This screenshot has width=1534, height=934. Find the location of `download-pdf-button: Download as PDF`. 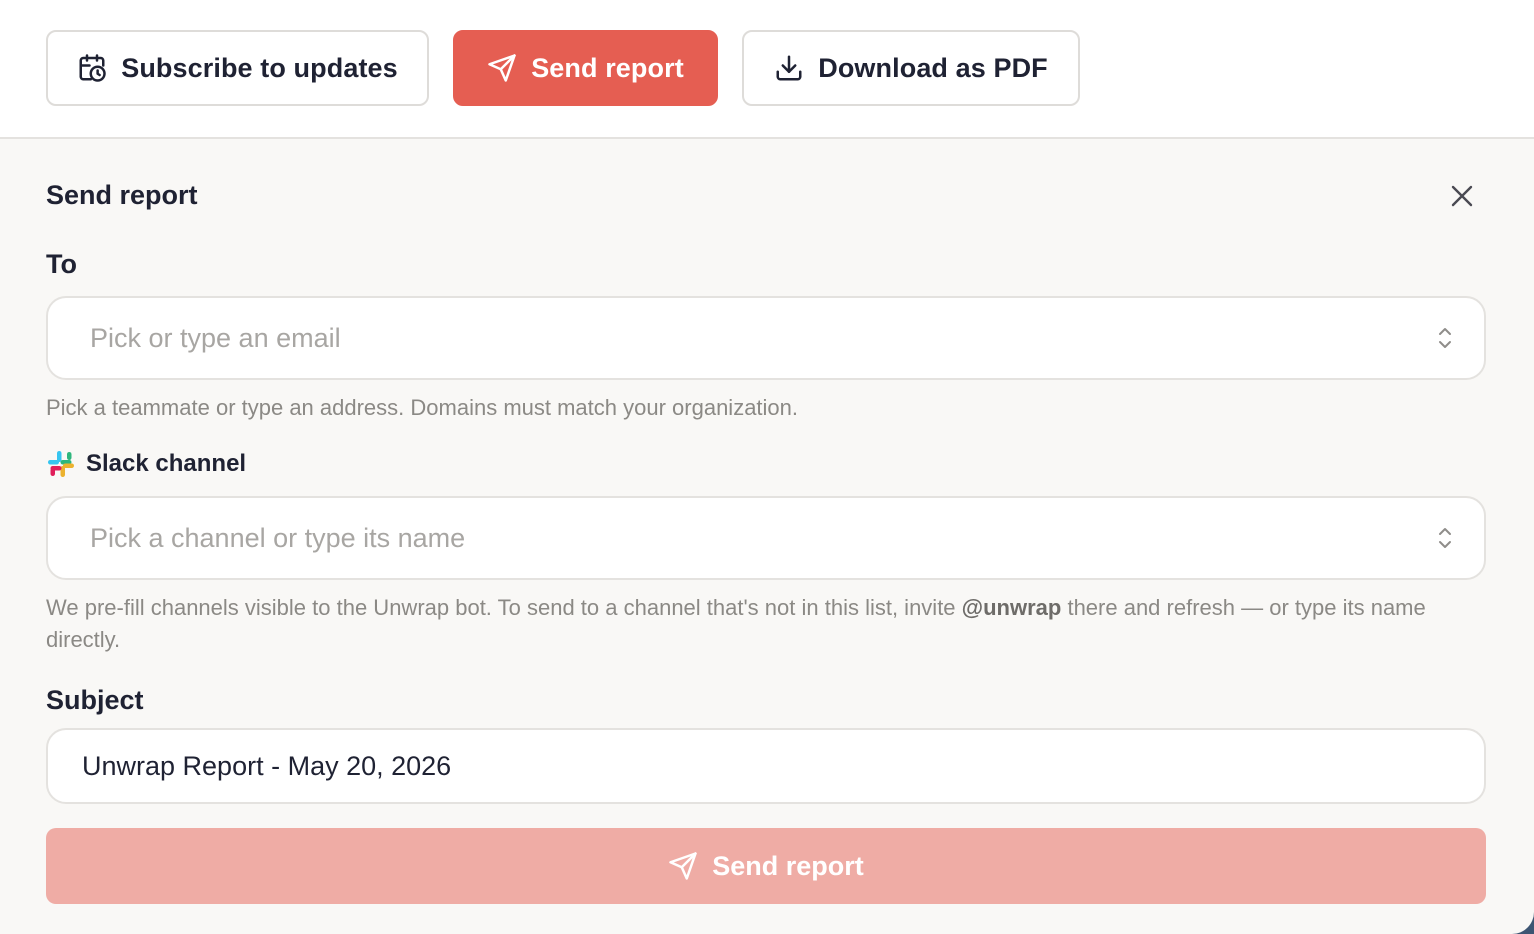

download-pdf-button: Download as PDF is located at coordinates (911, 68).